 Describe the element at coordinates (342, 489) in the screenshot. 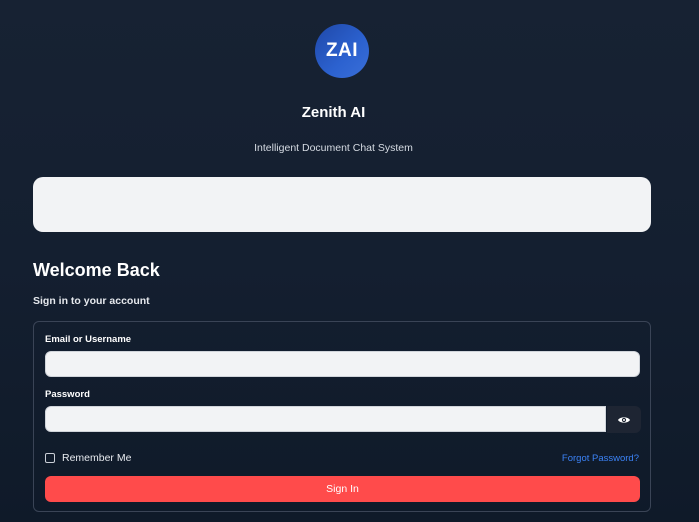

I see `sign-in-button: Sign In` at that location.